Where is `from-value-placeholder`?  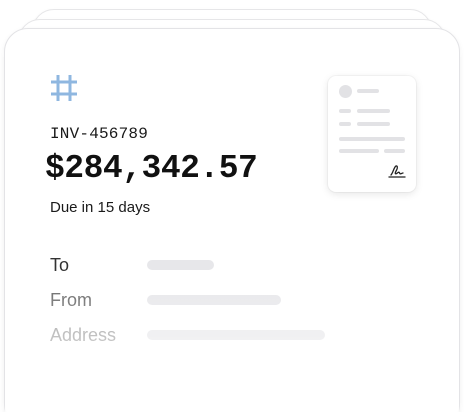 from-value-placeholder is located at coordinates (214, 300).